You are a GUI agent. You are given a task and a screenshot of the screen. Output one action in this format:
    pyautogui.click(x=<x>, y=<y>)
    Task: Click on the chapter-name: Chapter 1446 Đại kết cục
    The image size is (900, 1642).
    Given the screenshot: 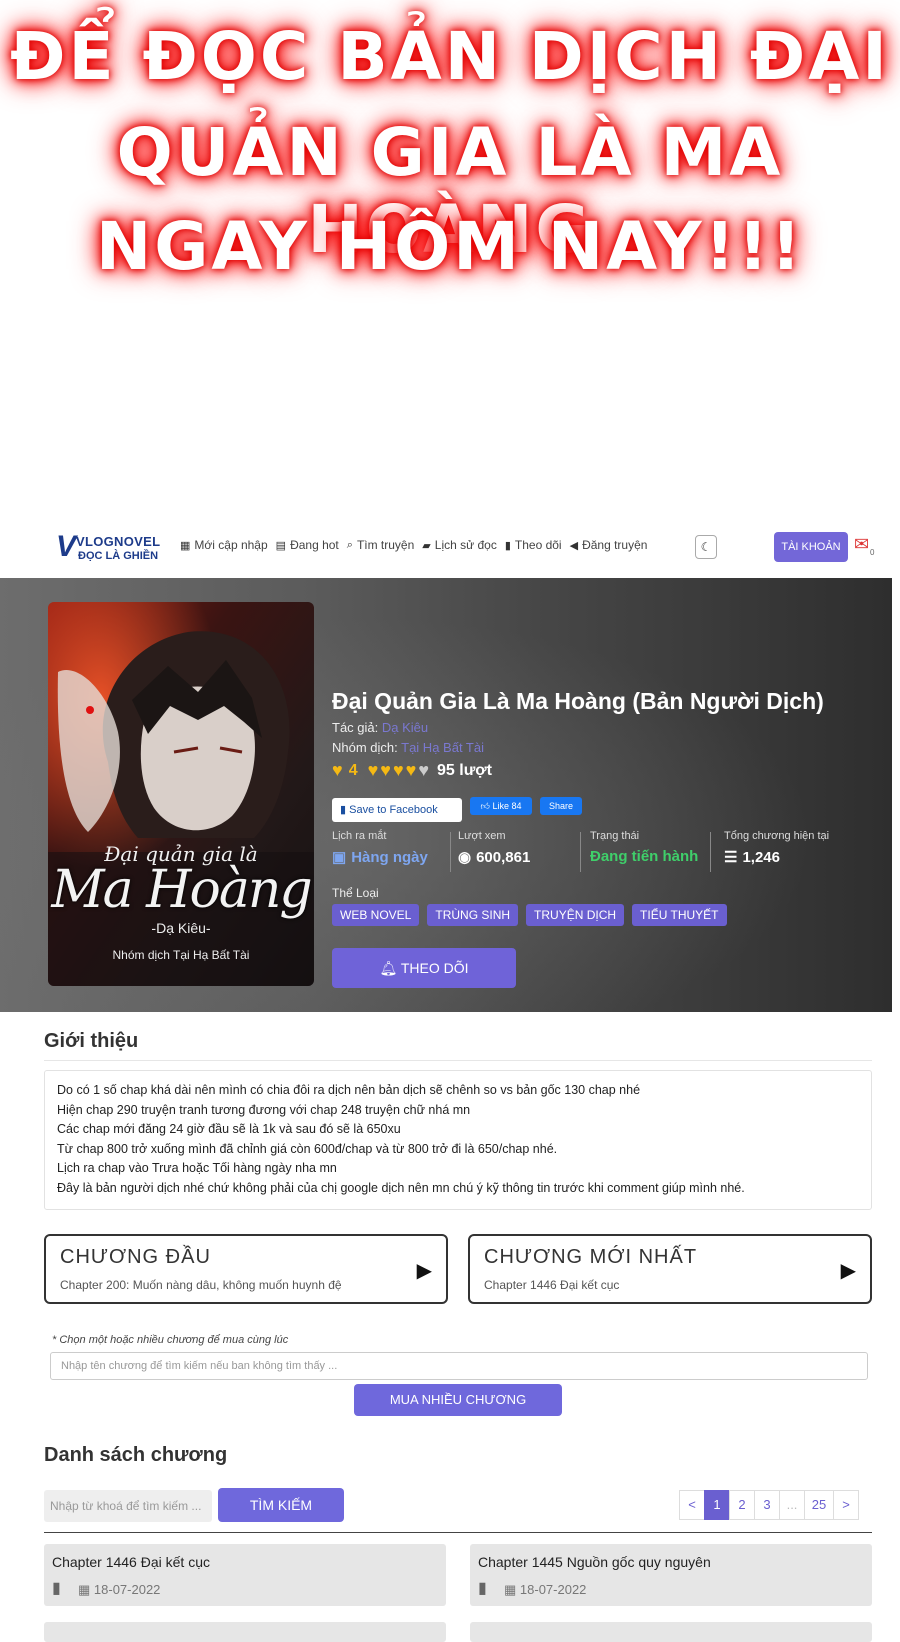 What is the action you would take?
    pyautogui.click(x=131, y=1562)
    